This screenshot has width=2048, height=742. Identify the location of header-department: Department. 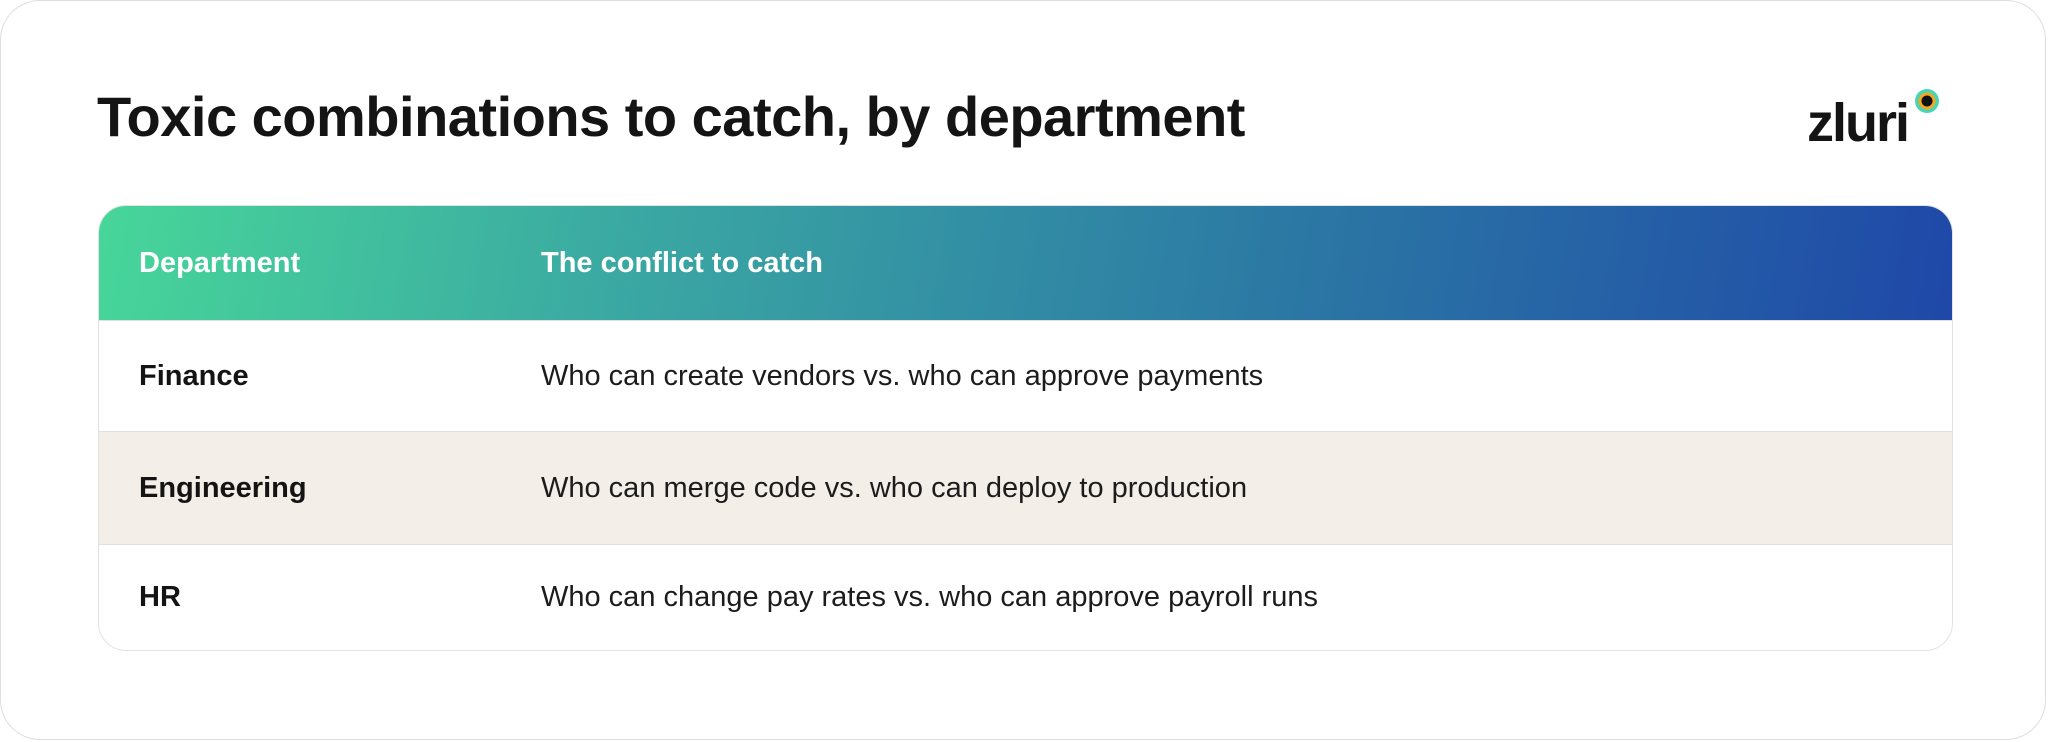
(220, 263).